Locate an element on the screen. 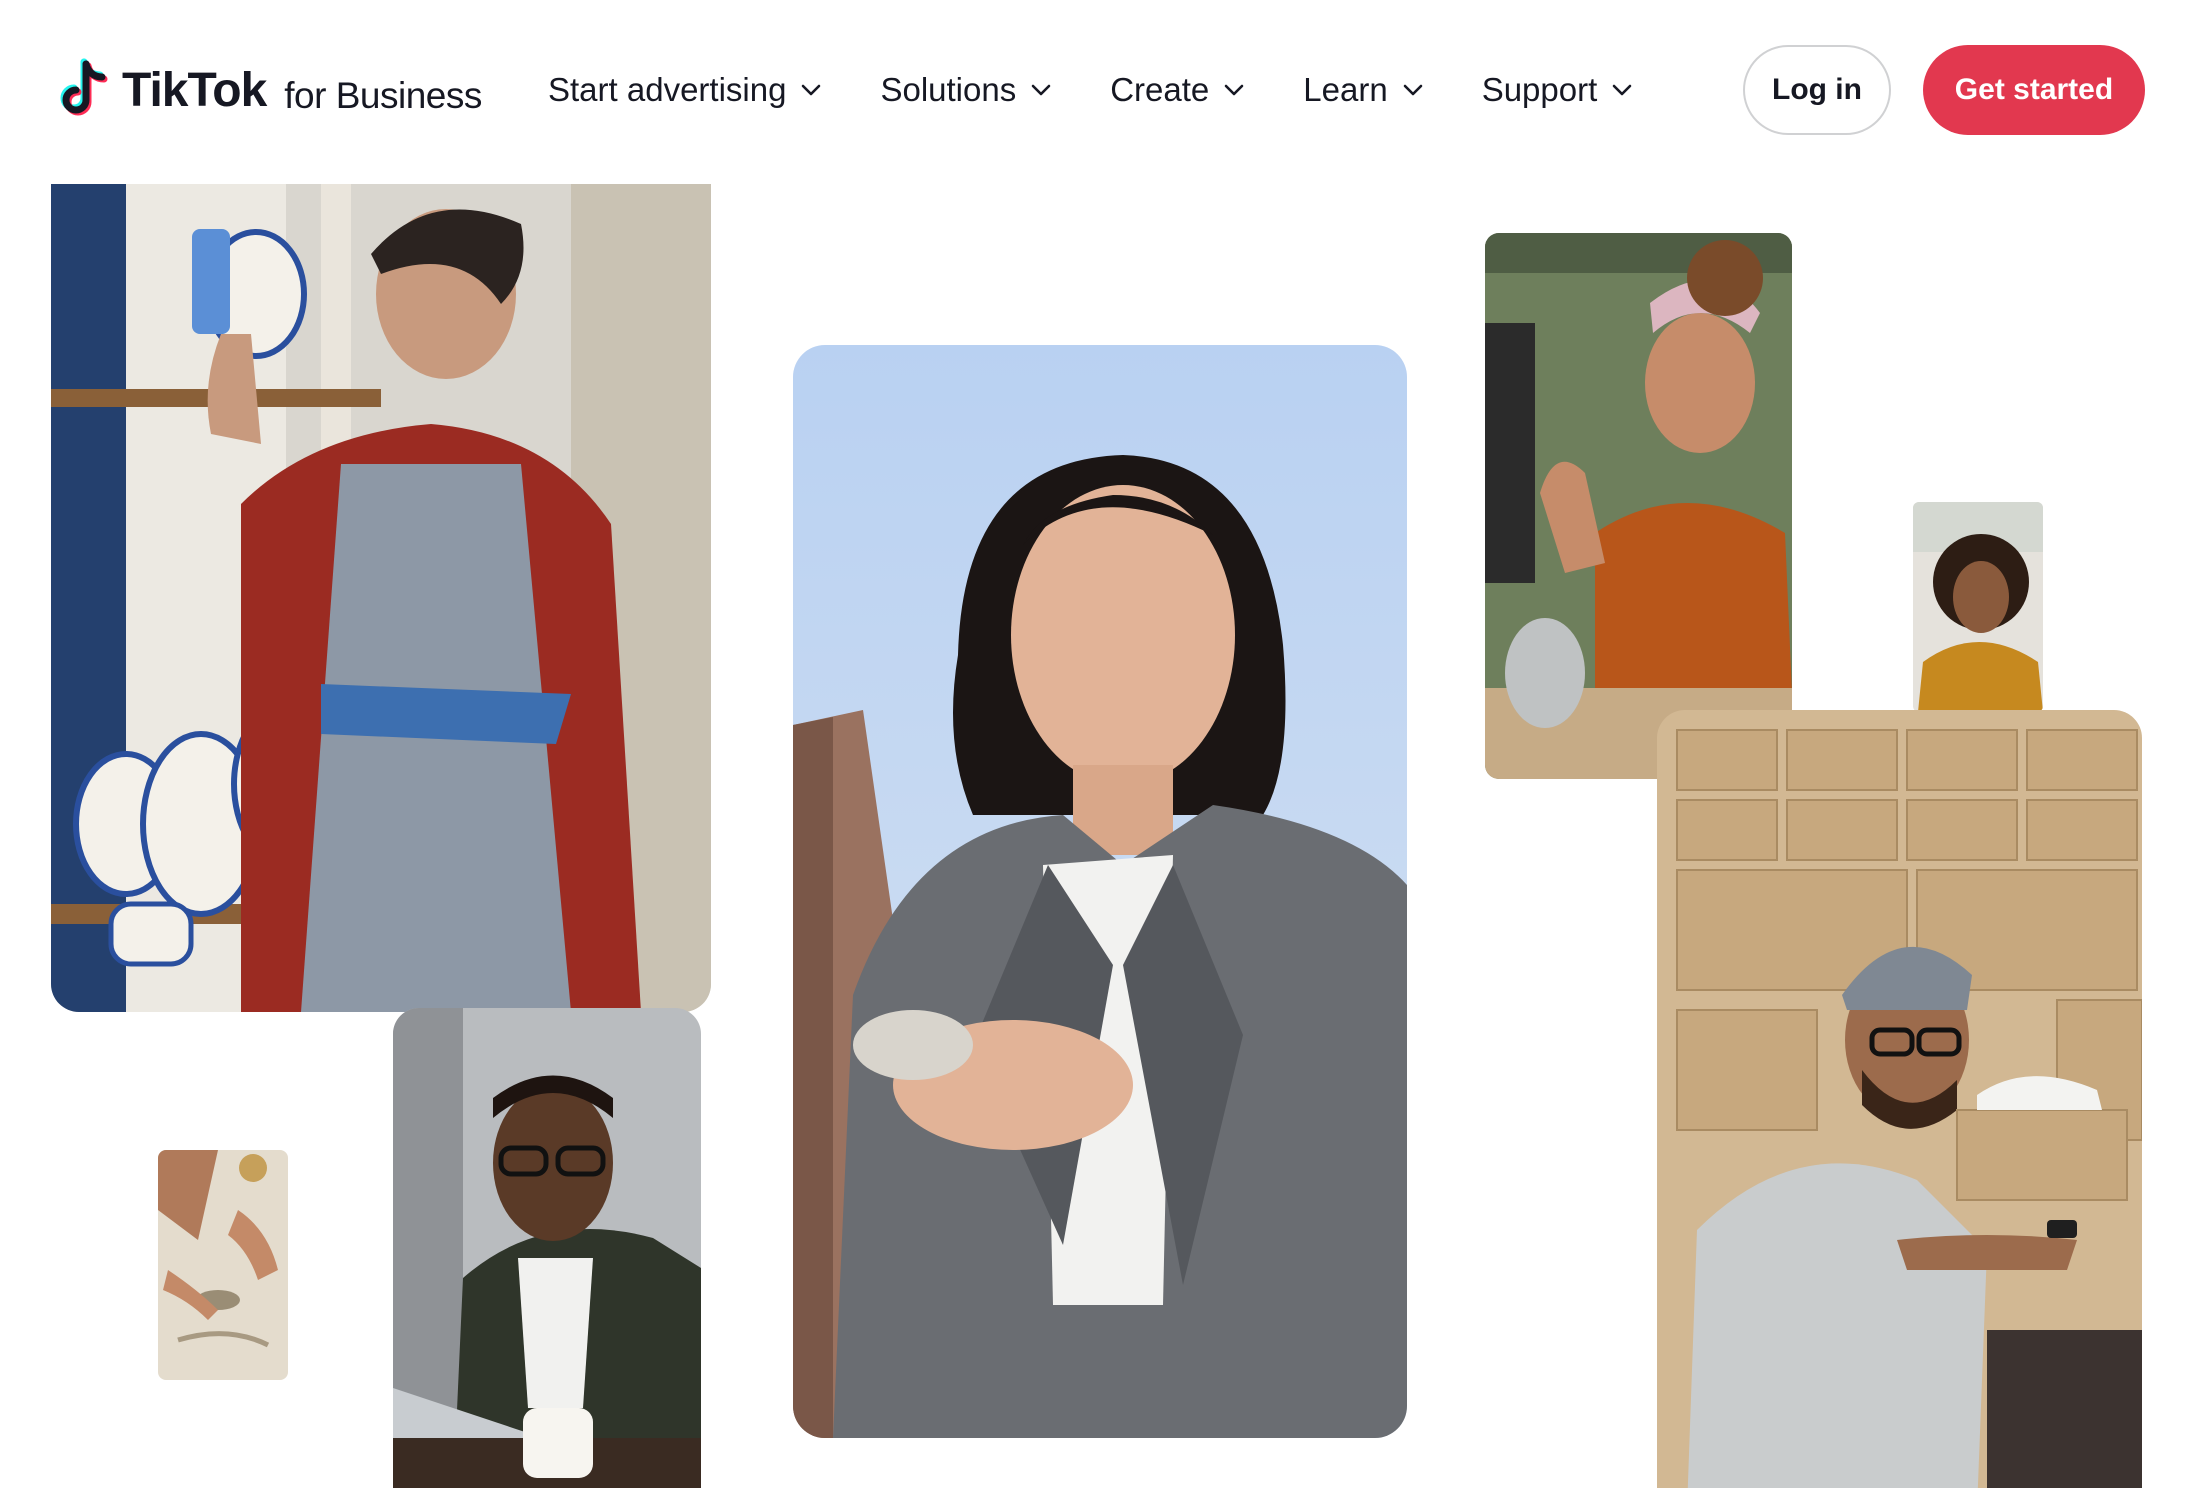 The height and width of the screenshot is (1488, 2200). clay-crafting-photo is located at coordinates (223, 1265).